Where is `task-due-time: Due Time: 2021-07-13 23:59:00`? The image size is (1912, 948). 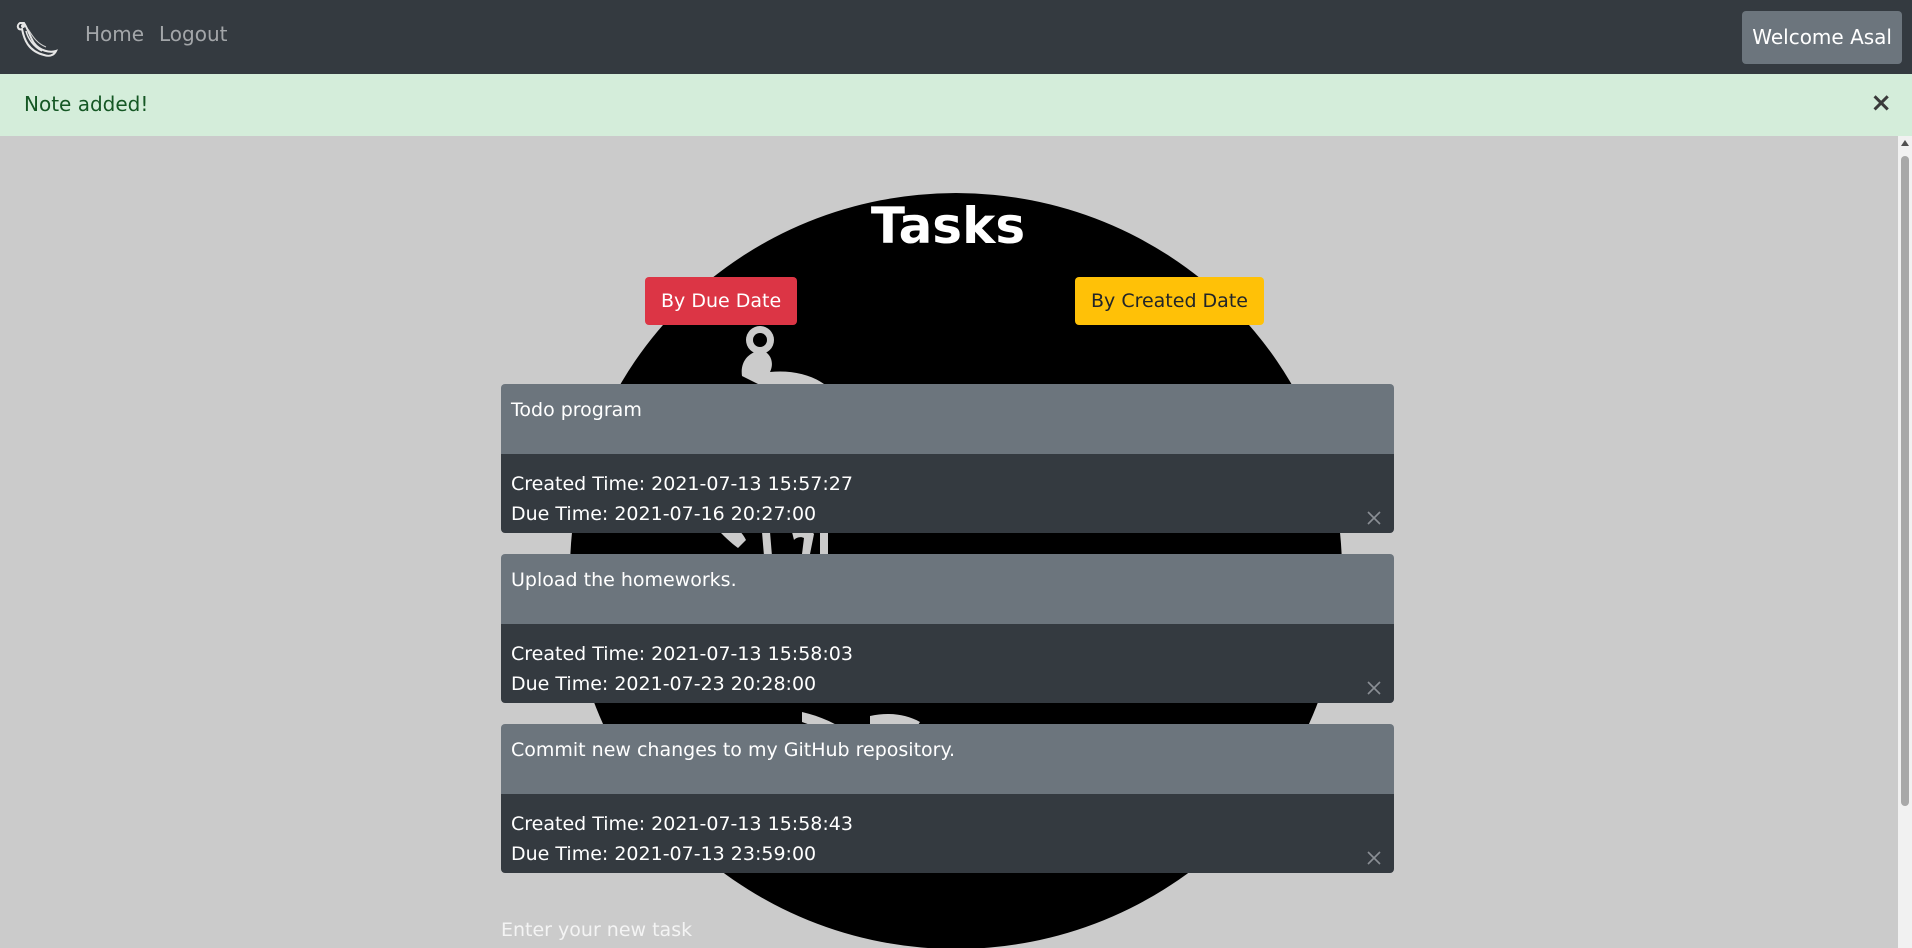
task-due-time: Due Time: 2021-07-13 23:59:00 is located at coordinates (664, 854).